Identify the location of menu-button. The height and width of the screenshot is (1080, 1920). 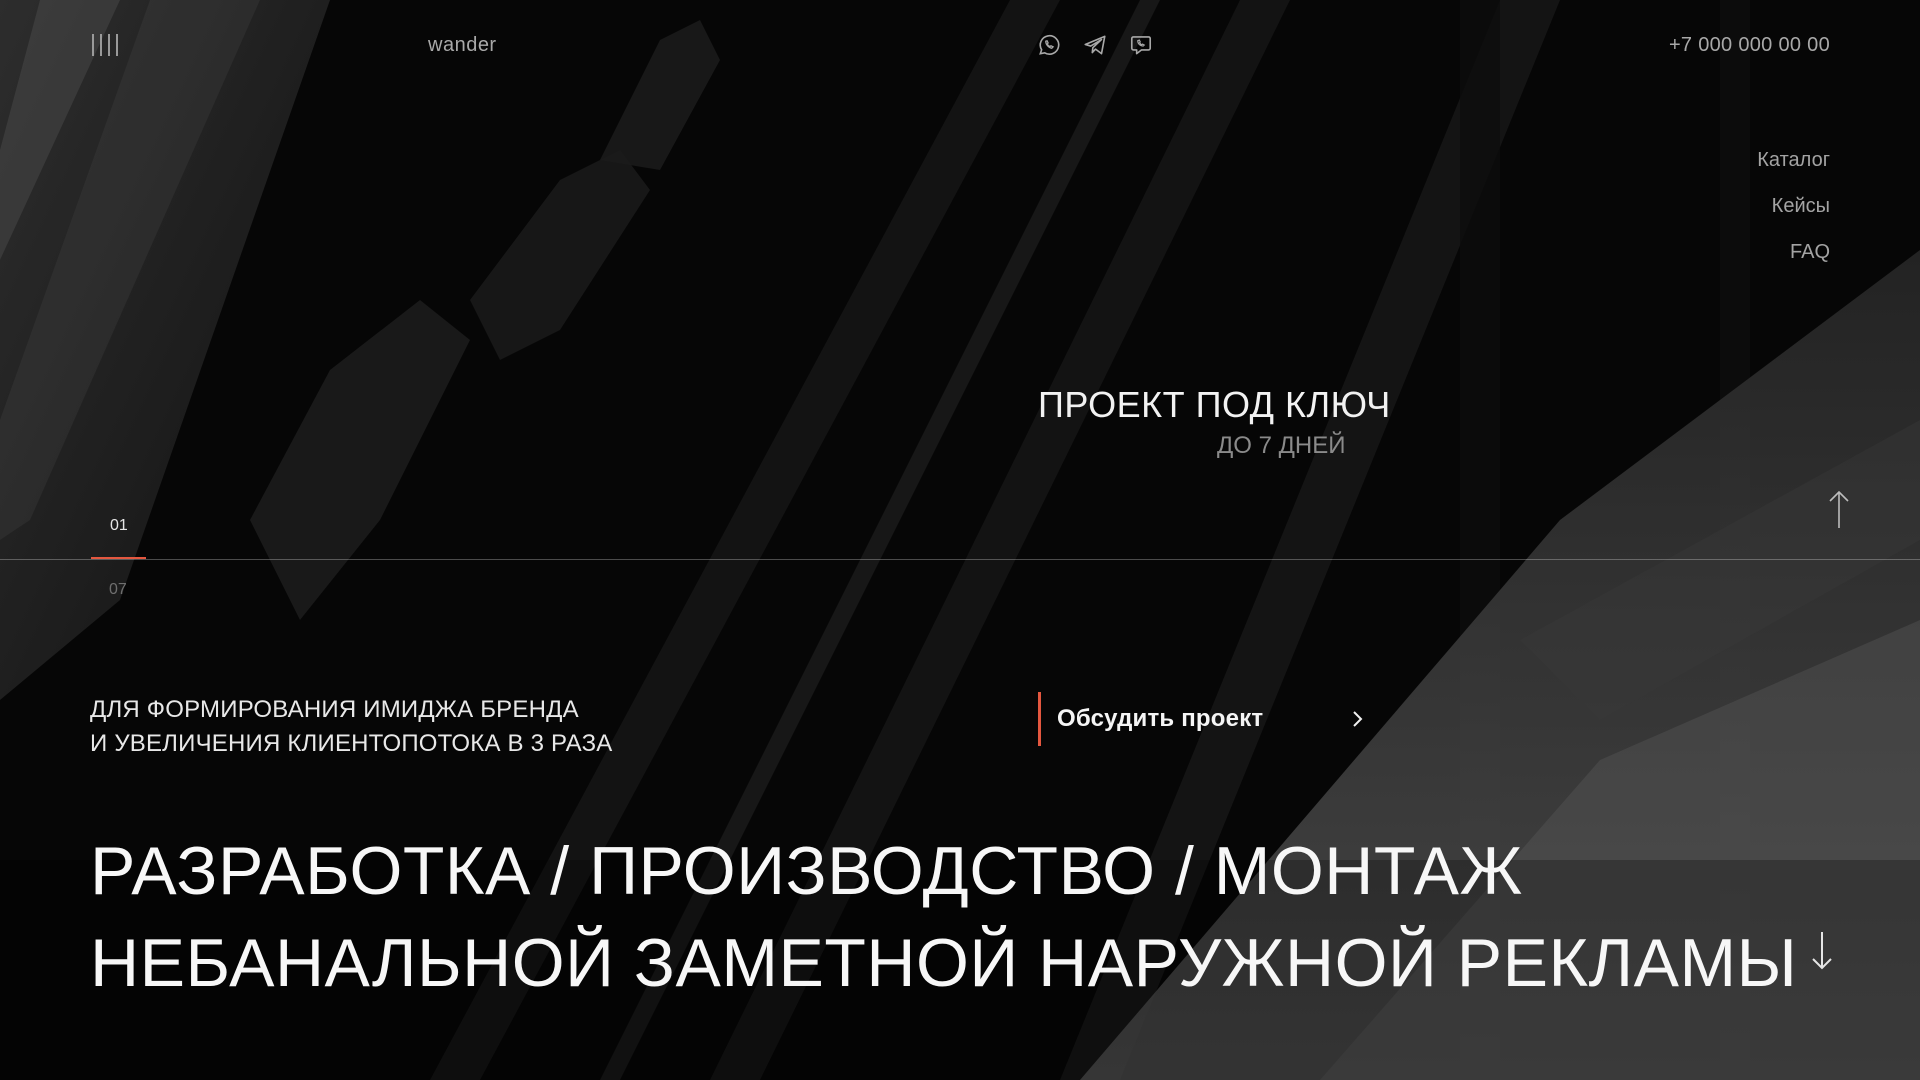
(107, 45).